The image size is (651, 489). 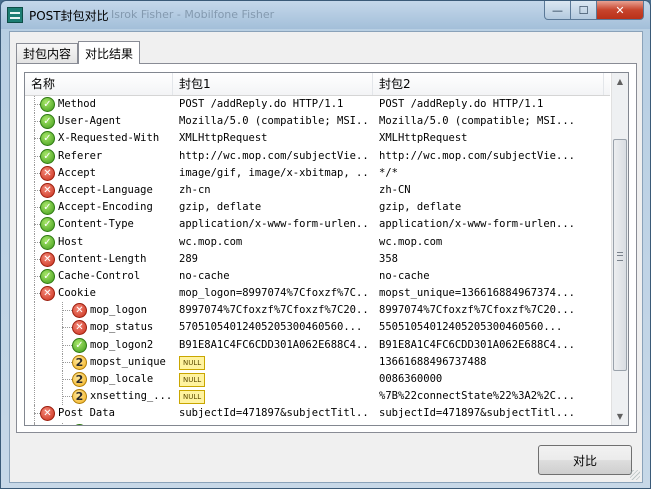 What do you see at coordinates (620, 416) in the screenshot?
I see `scroll-down-arrow-icon: ▼` at bounding box center [620, 416].